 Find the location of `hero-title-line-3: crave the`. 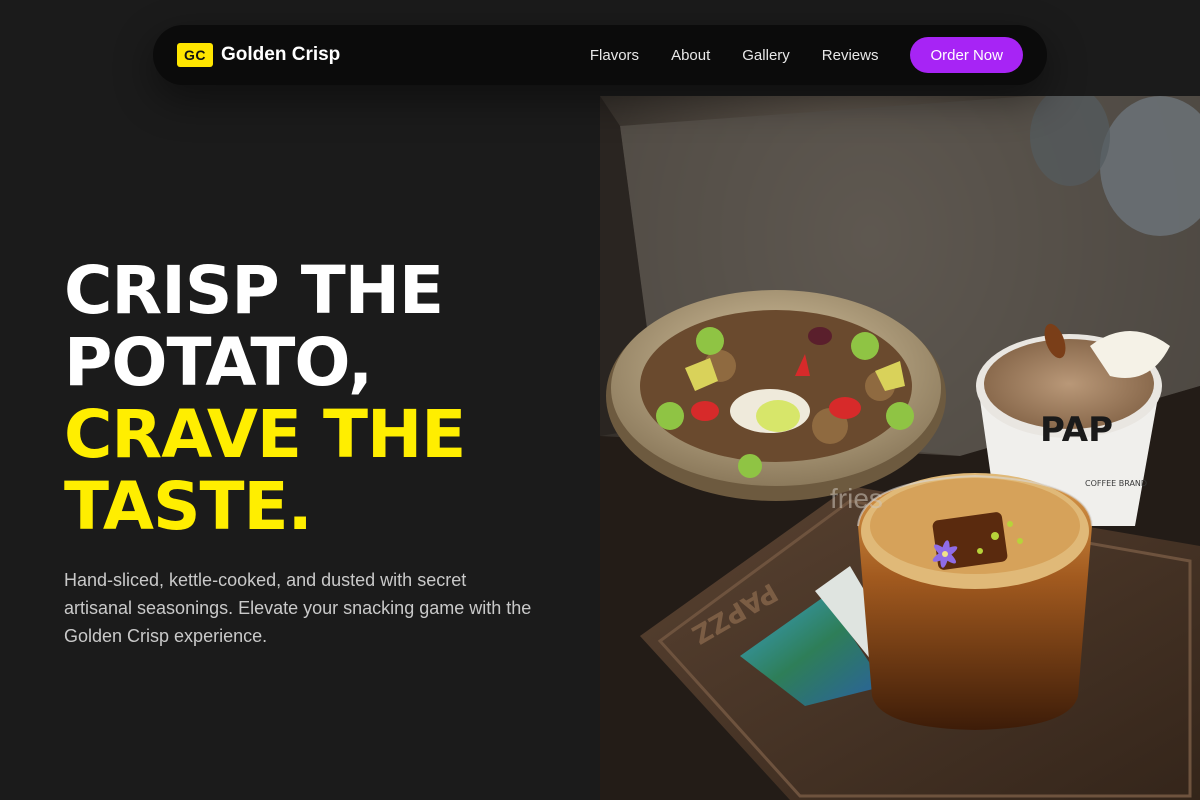

hero-title-line-3: crave the is located at coordinates (265, 434).